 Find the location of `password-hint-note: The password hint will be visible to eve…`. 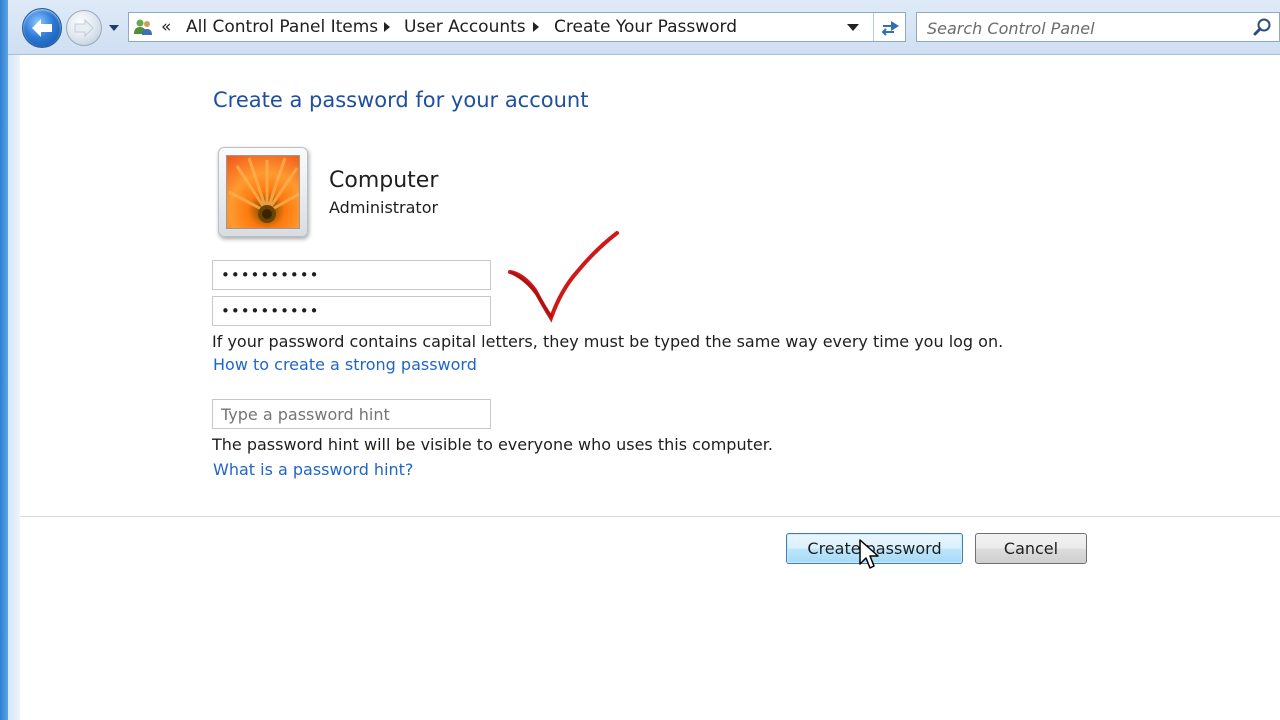

password-hint-note: The password hint will be visible to eve… is located at coordinates (492, 444).